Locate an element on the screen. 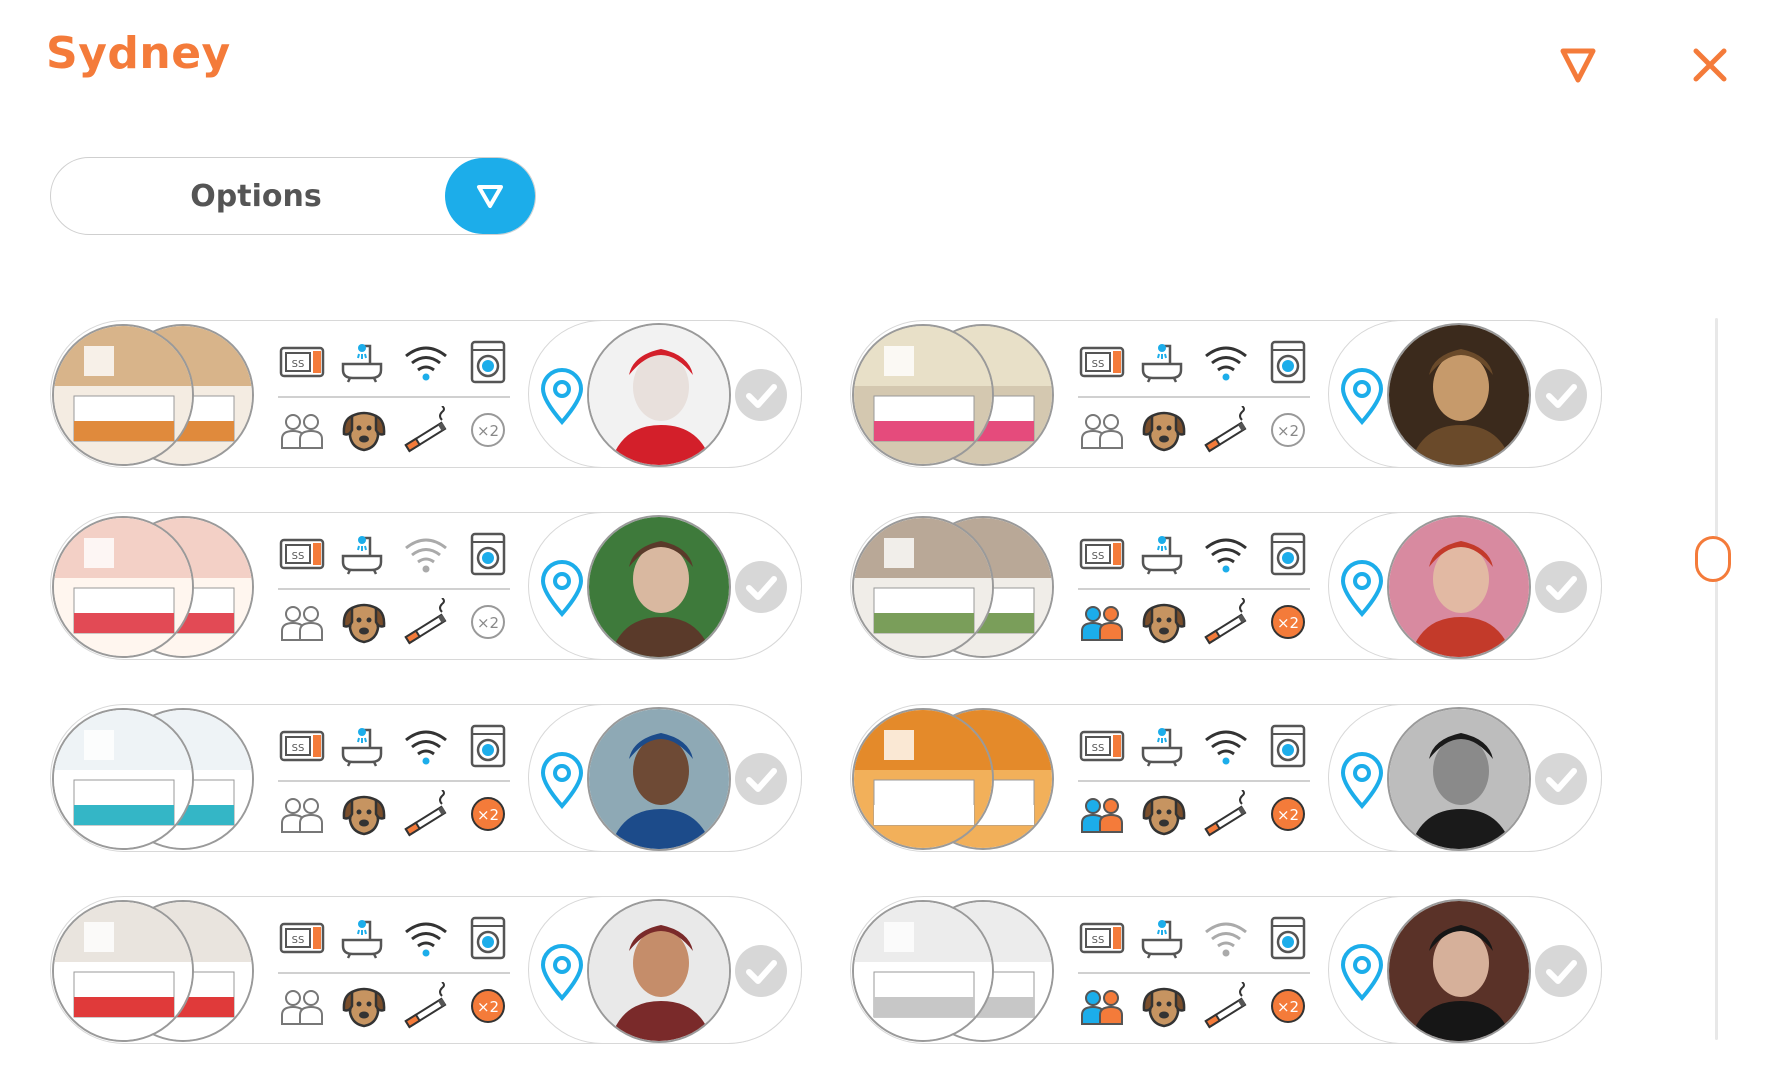  scrollbar-track is located at coordinates (1716, 679).